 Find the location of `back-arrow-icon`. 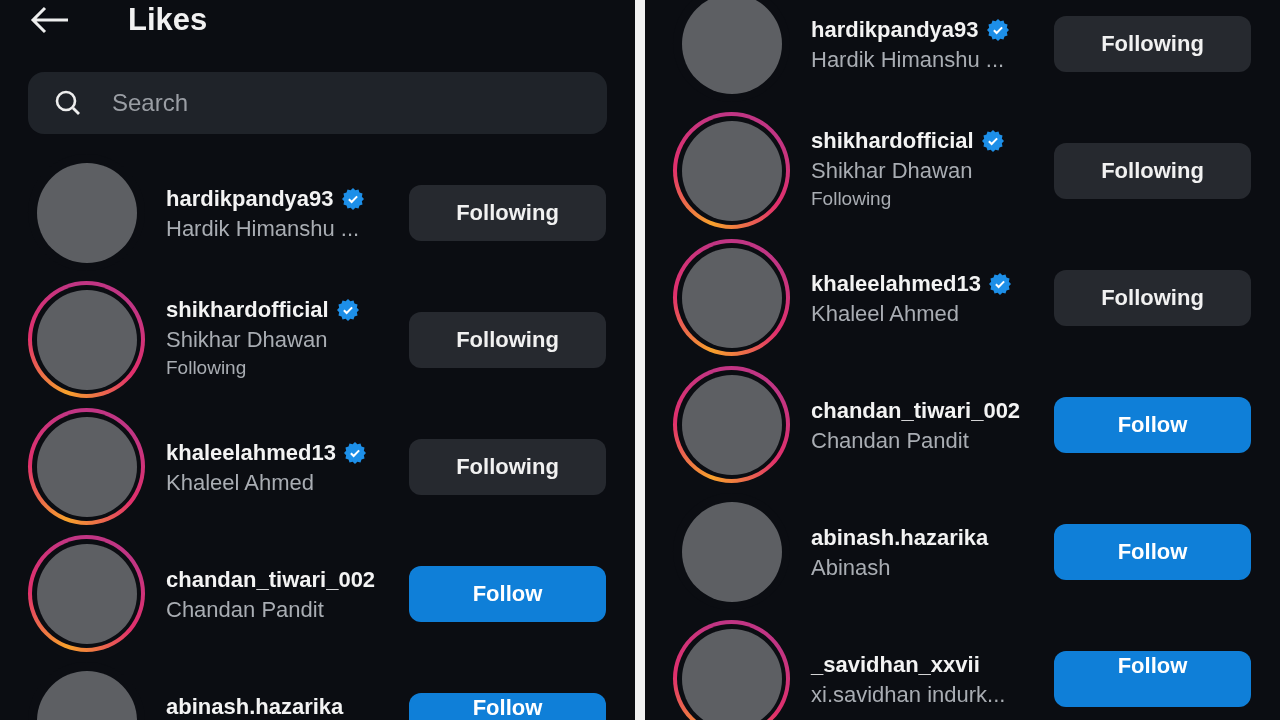

back-arrow-icon is located at coordinates (50, 20).